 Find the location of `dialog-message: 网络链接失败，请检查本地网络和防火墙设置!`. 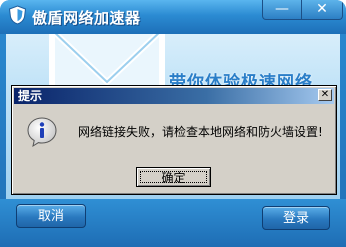

dialog-message: 网络链接失败，请检查本地网络和防火墙设置! is located at coordinates (200, 132).